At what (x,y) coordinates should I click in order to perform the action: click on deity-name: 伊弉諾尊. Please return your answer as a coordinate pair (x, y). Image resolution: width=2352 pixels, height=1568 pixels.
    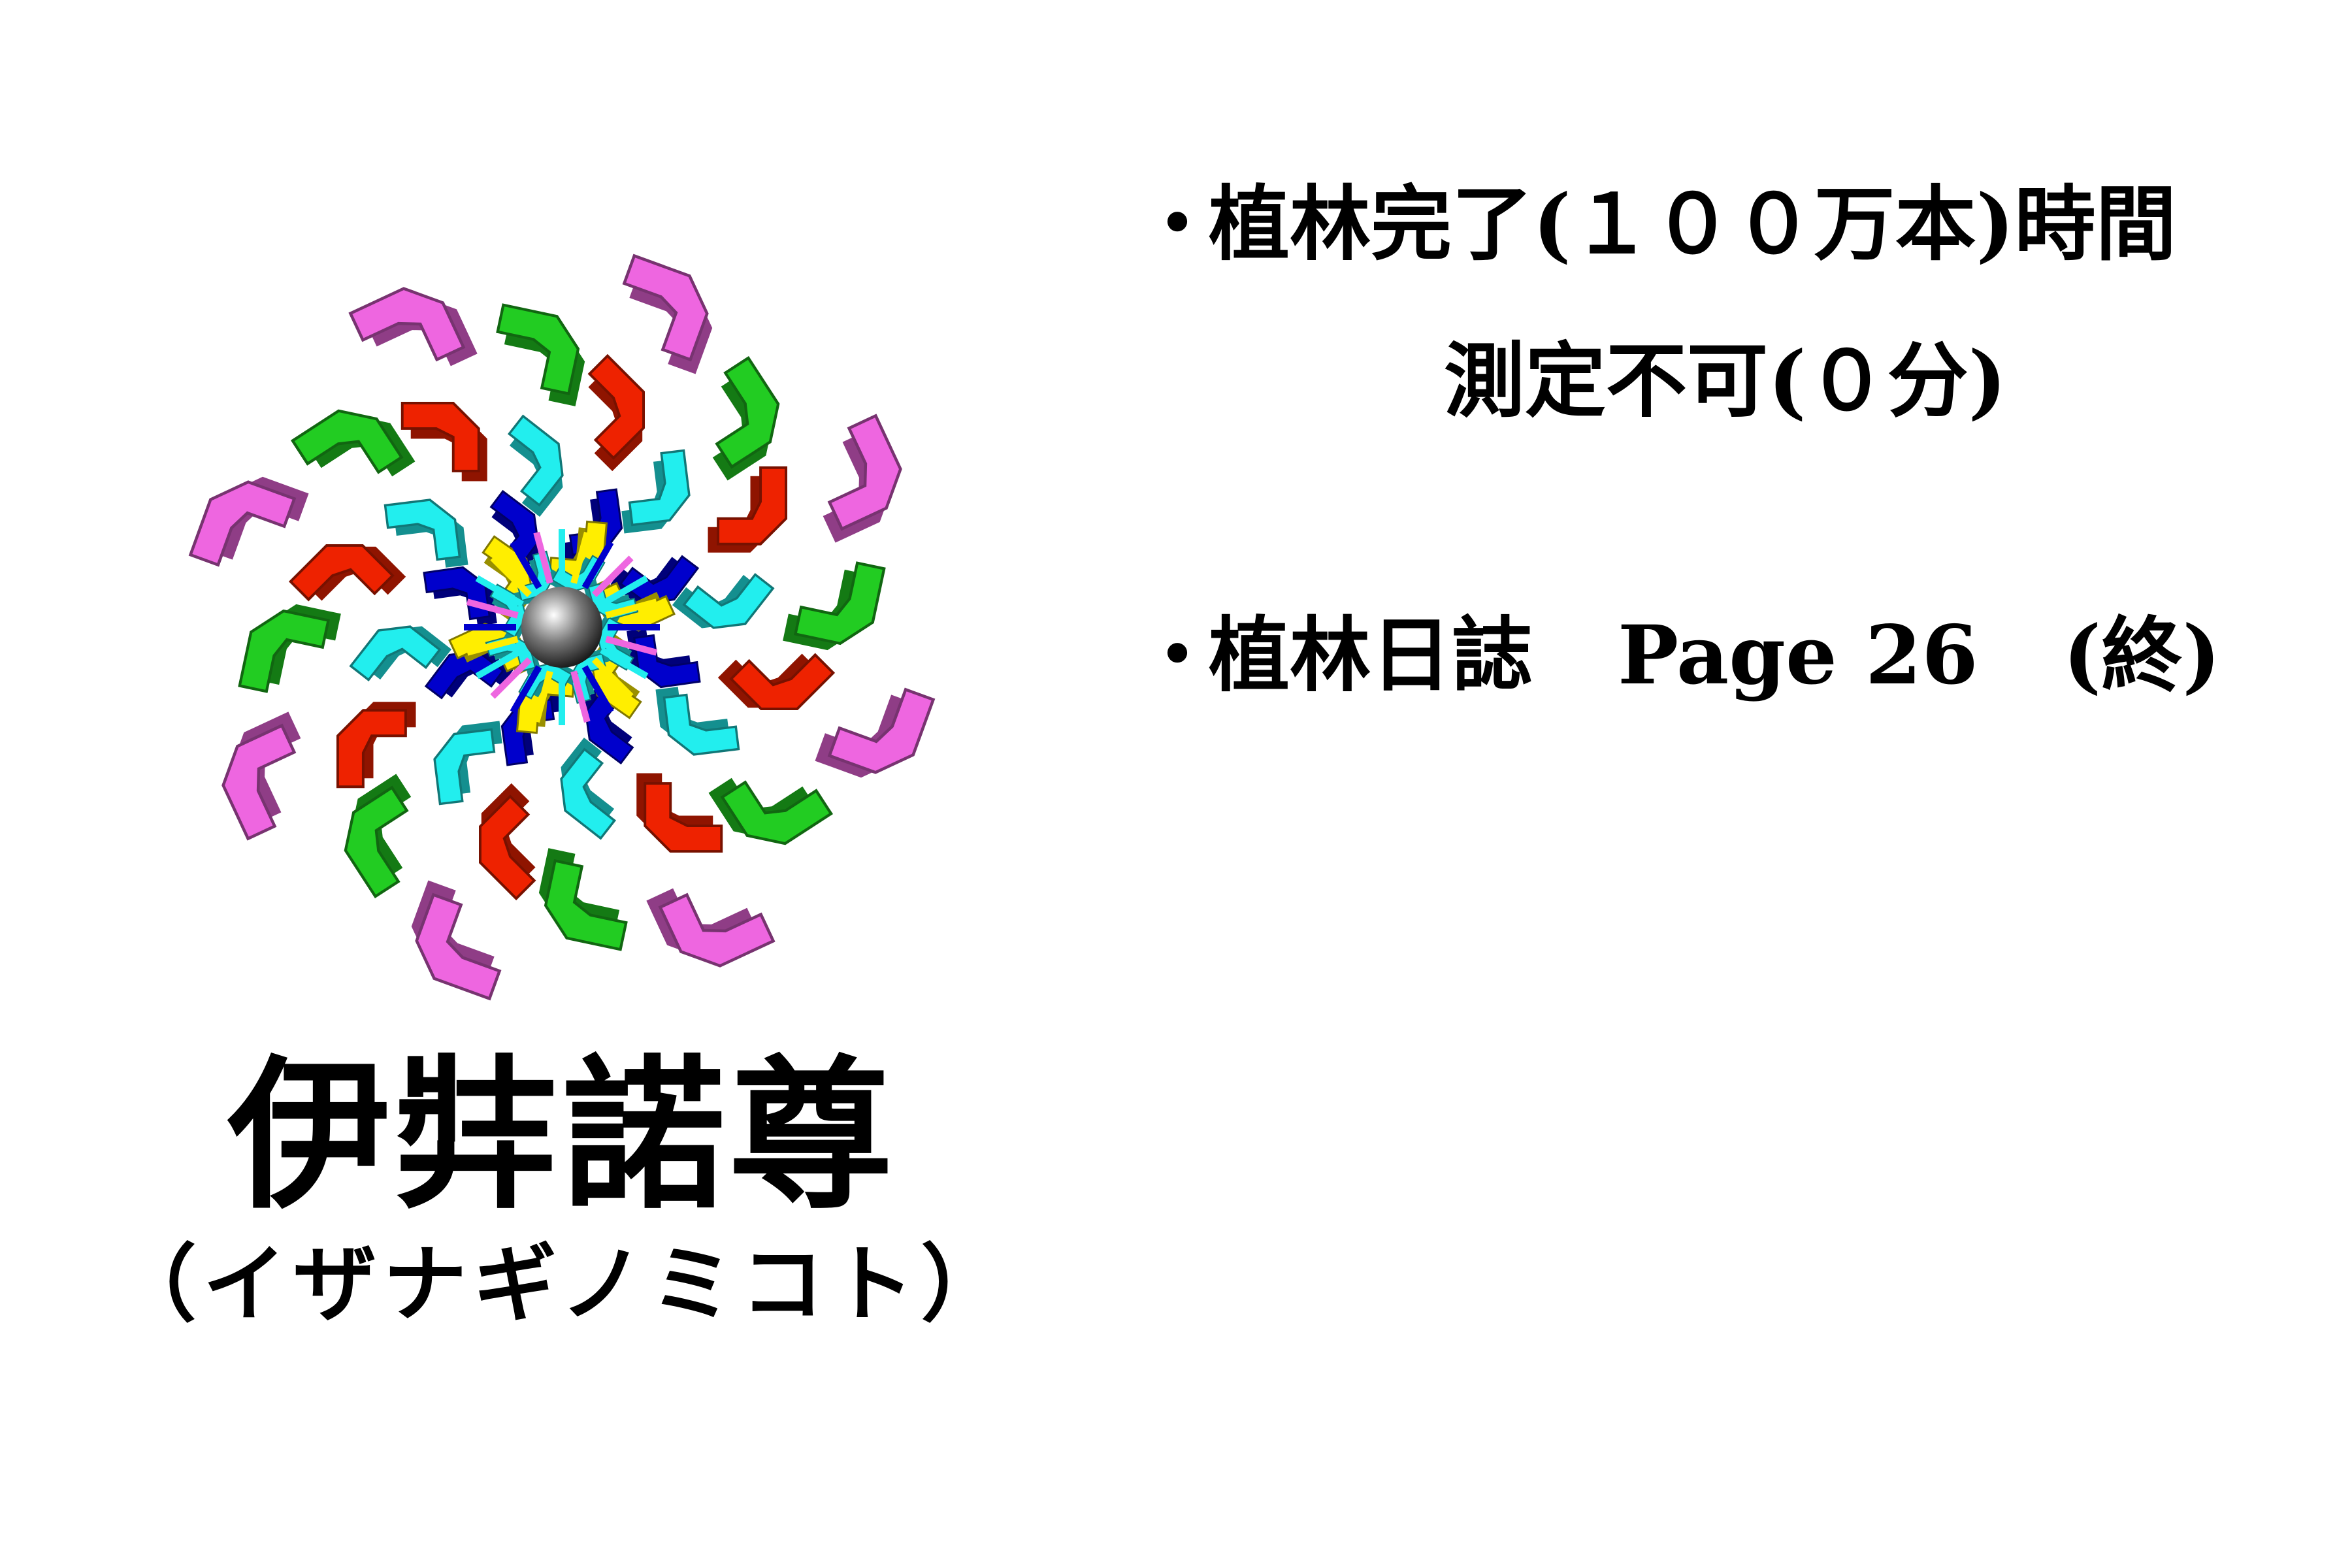
    Looking at the image, I should click on (561, 1135).